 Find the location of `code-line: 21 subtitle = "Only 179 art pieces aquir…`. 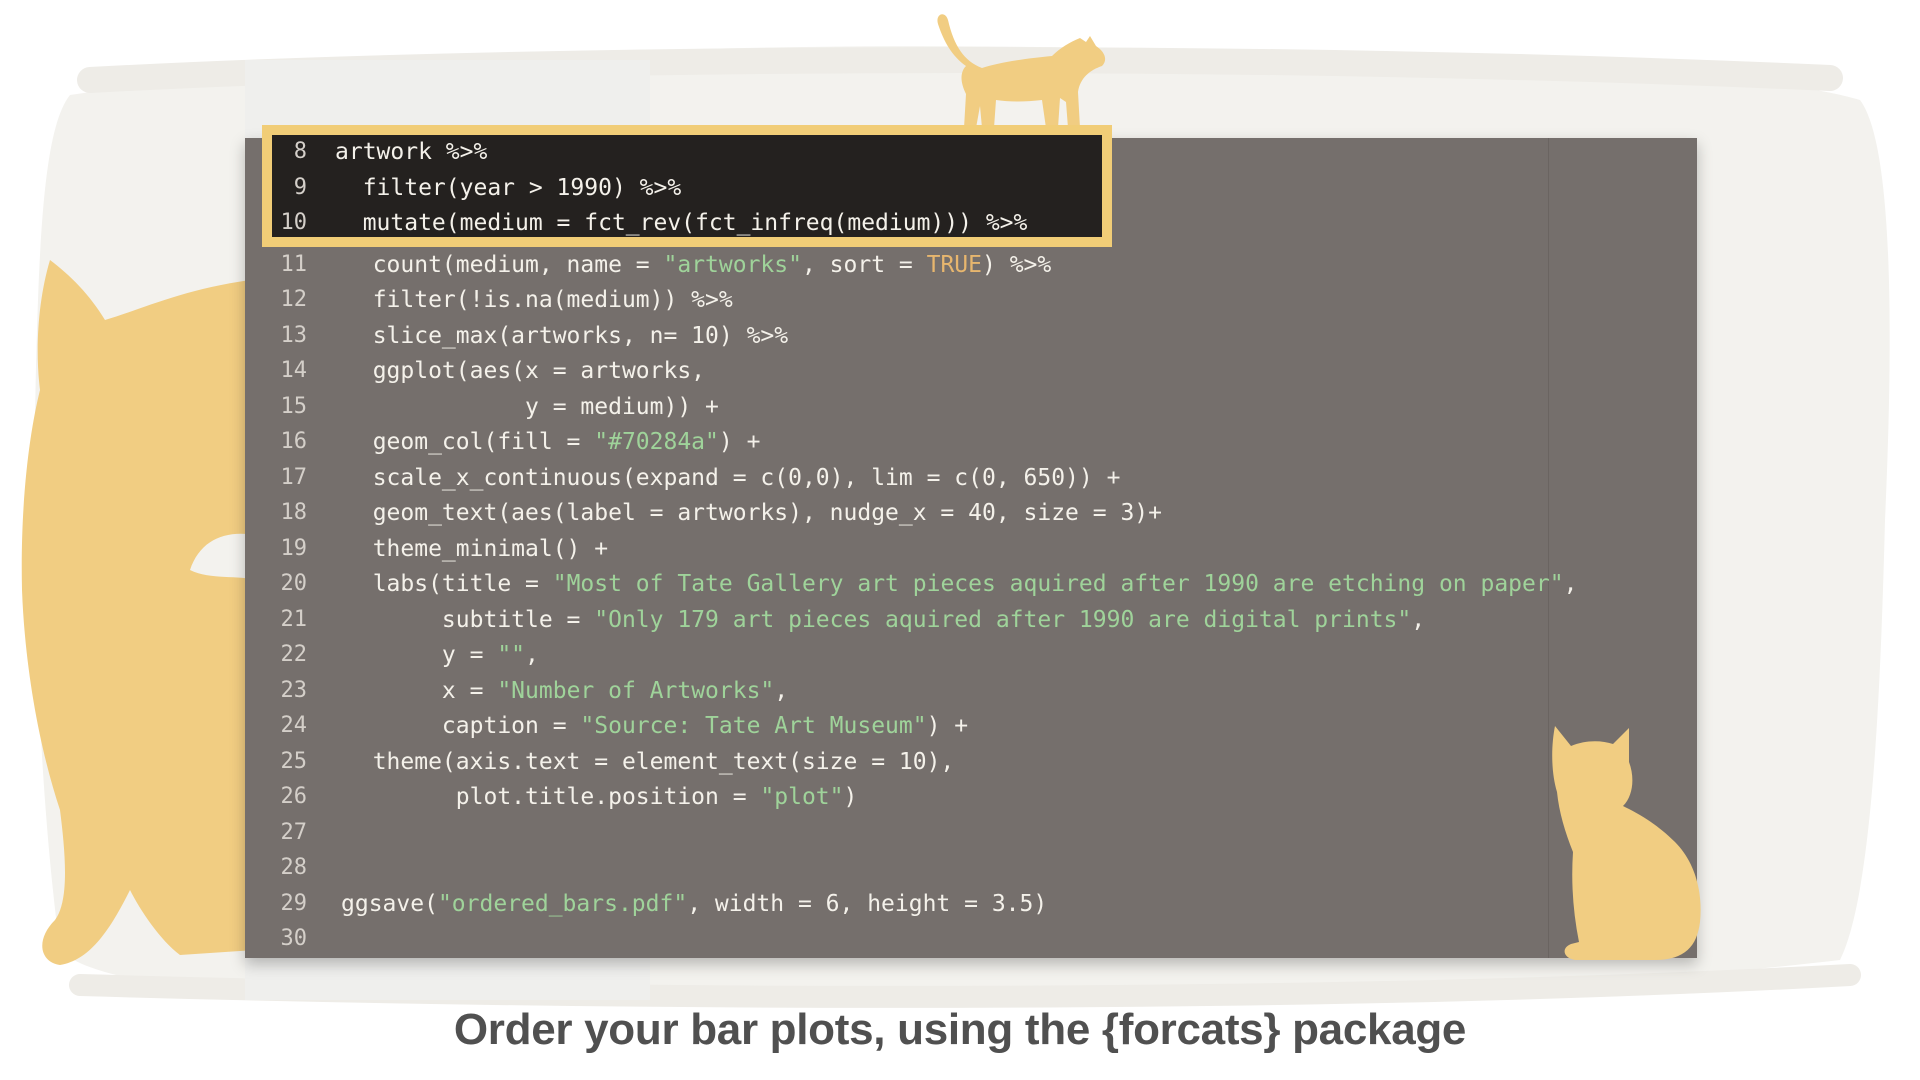

code-line: 21 subtitle = "Only 179 art pieces aquir… is located at coordinates (971, 620).